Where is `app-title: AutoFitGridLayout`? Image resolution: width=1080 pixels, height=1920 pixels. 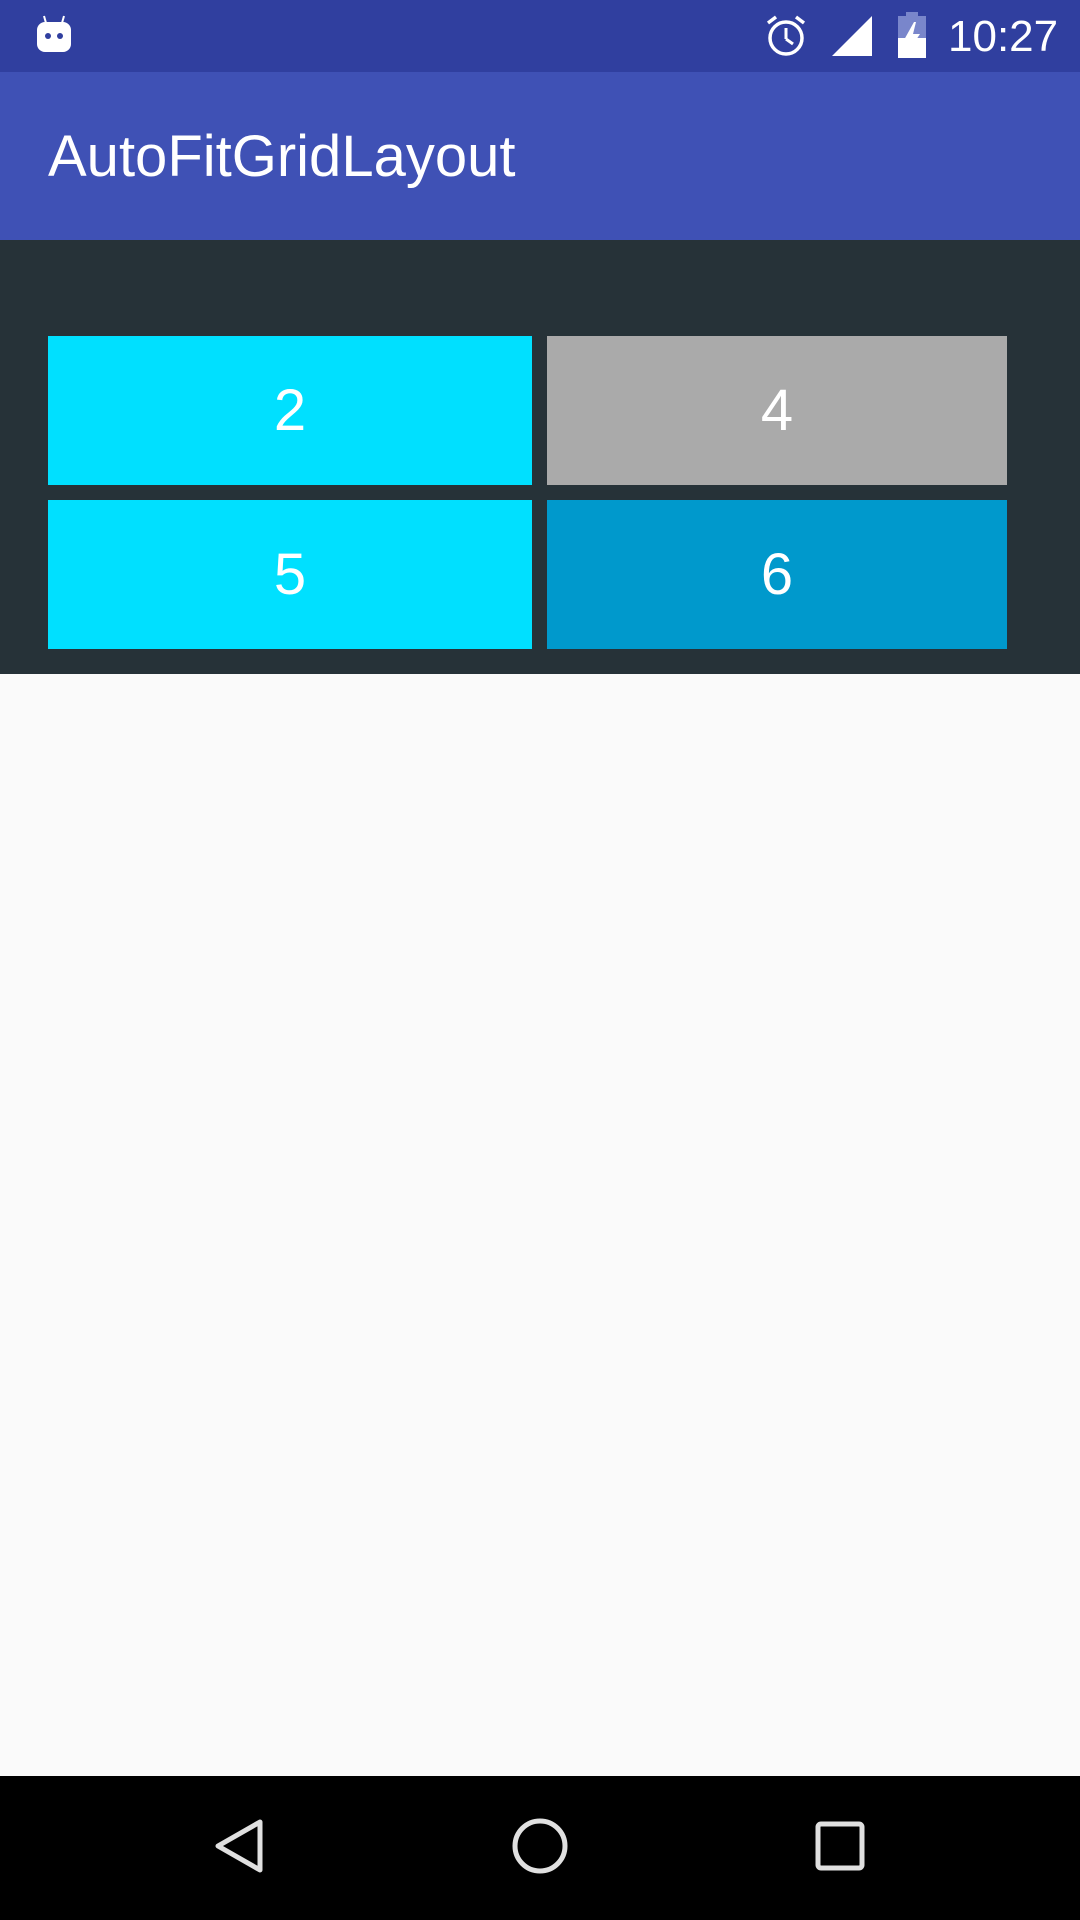 app-title: AutoFitGridLayout is located at coordinates (282, 156).